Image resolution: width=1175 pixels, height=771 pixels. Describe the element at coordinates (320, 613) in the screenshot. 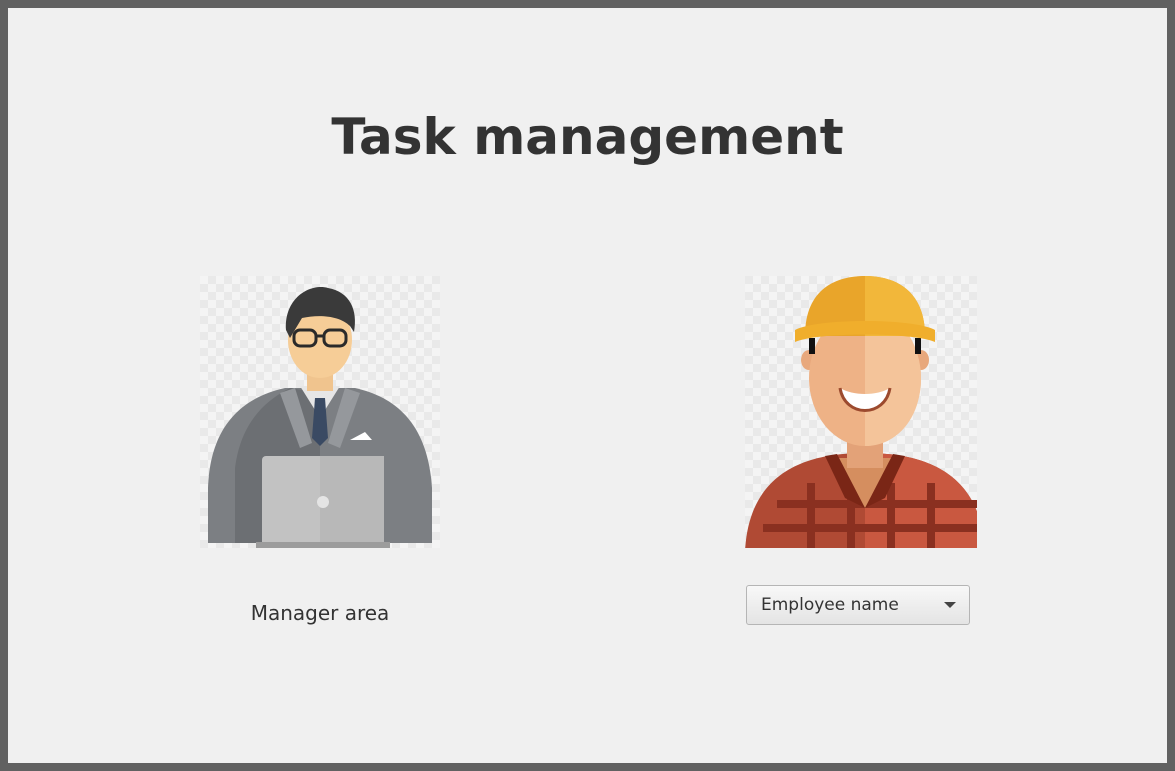

I see `manager-area-link: Manager area` at that location.